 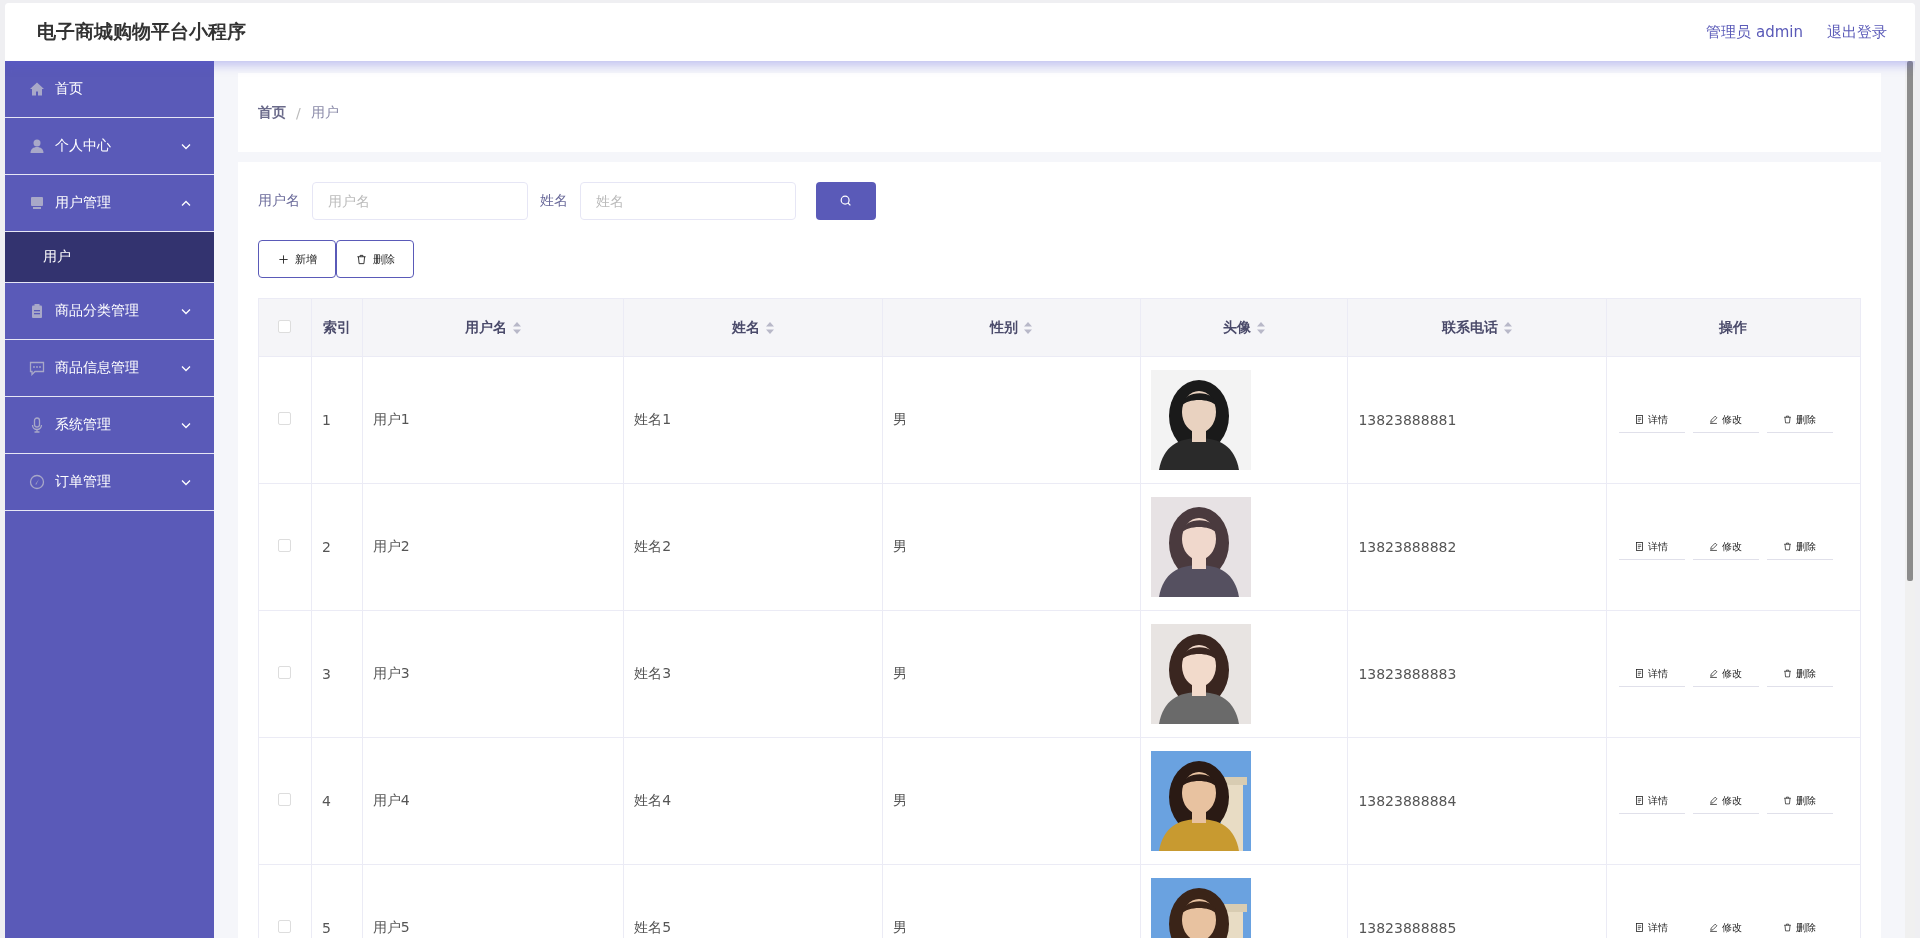 I want to click on table-cell: 5, so click(x=326, y=928).